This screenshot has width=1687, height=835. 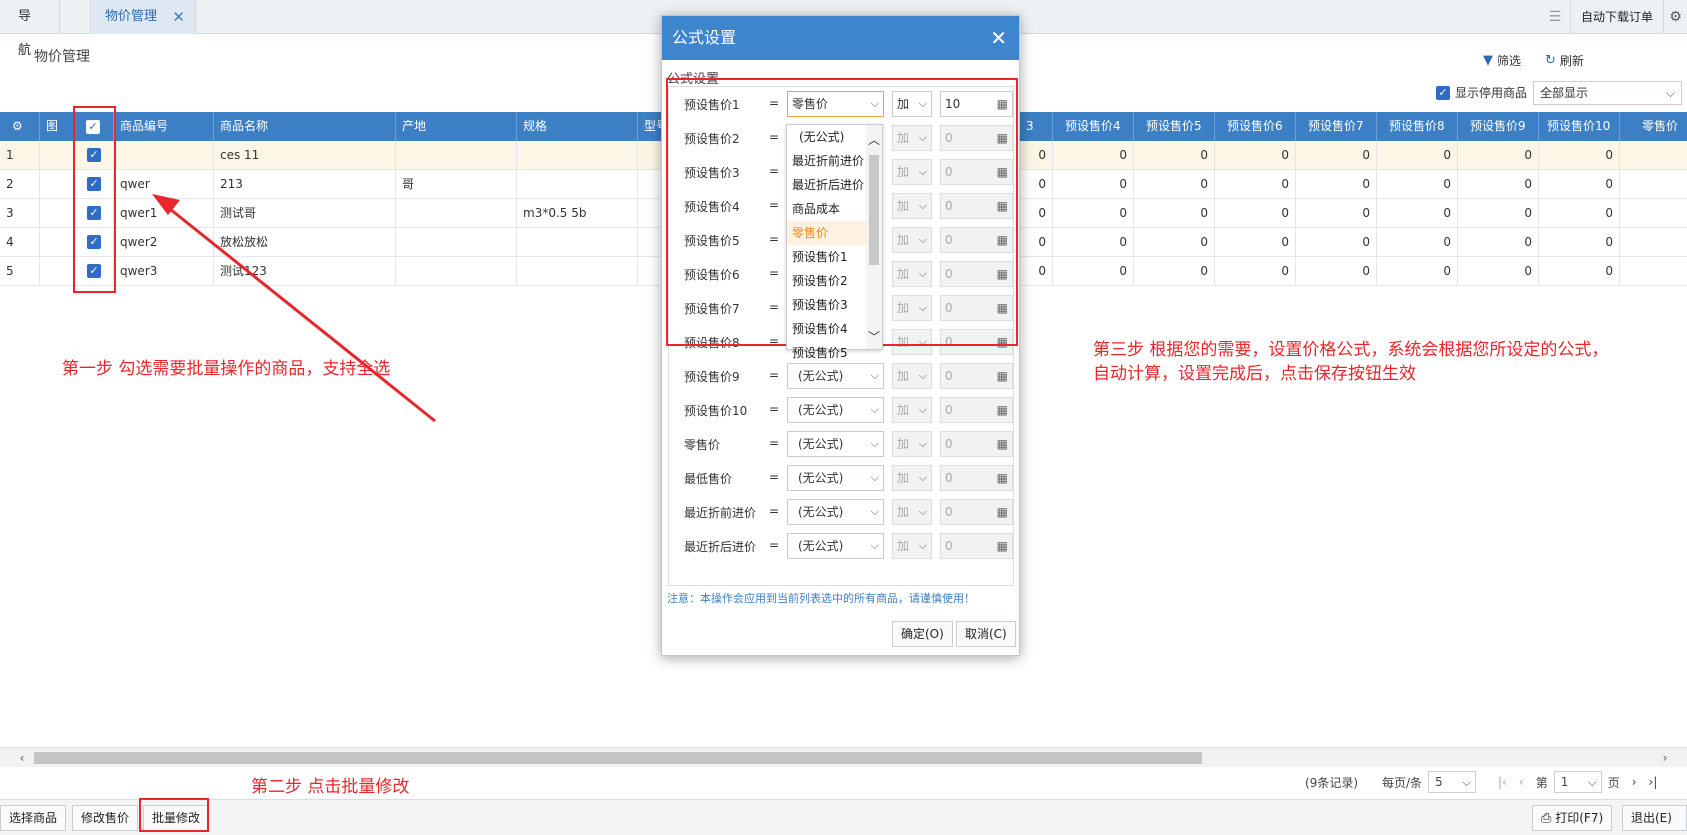 I want to click on ok-button: 确定(O), so click(x=922, y=634).